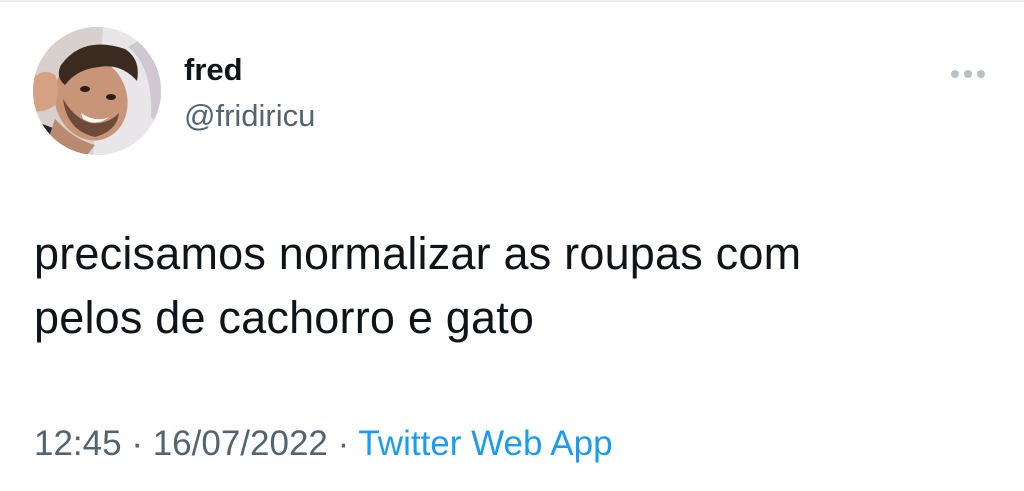 The height and width of the screenshot is (491, 1024). I want to click on tweet-text-line: precisamos normalizar as roupas com, so click(418, 253).